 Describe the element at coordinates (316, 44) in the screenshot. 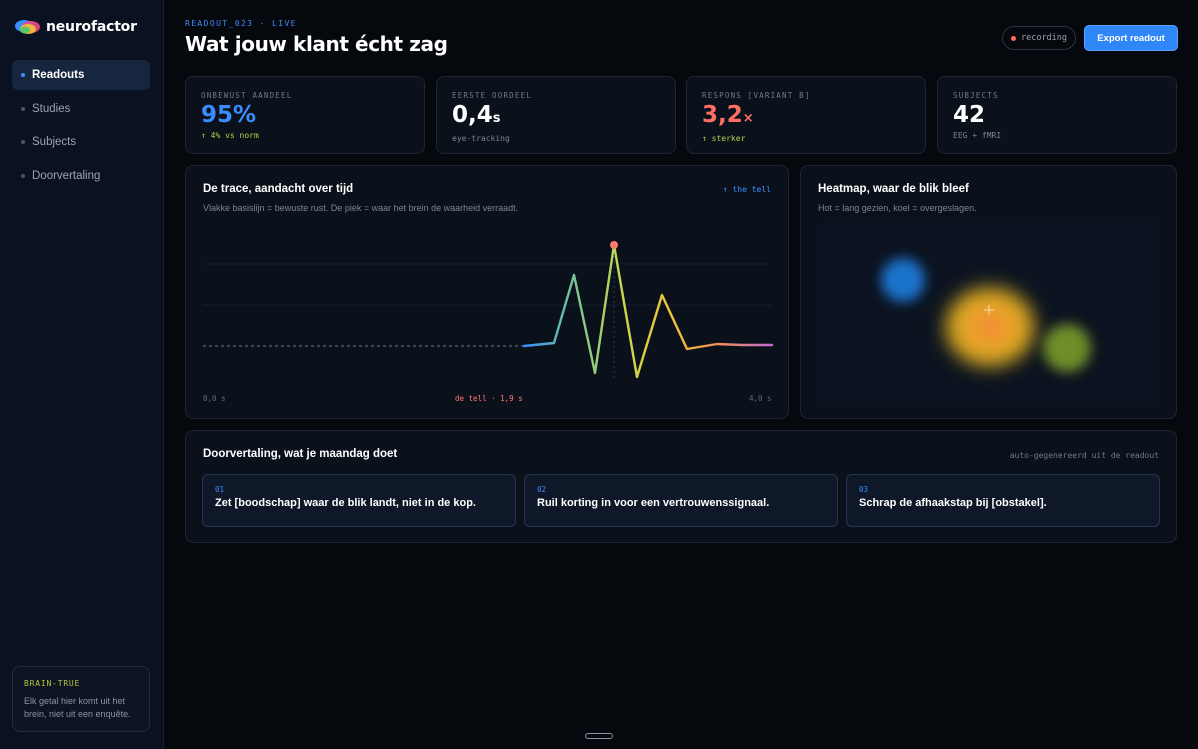

I see `page-title: Wat jouw klant écht zag` at that location.